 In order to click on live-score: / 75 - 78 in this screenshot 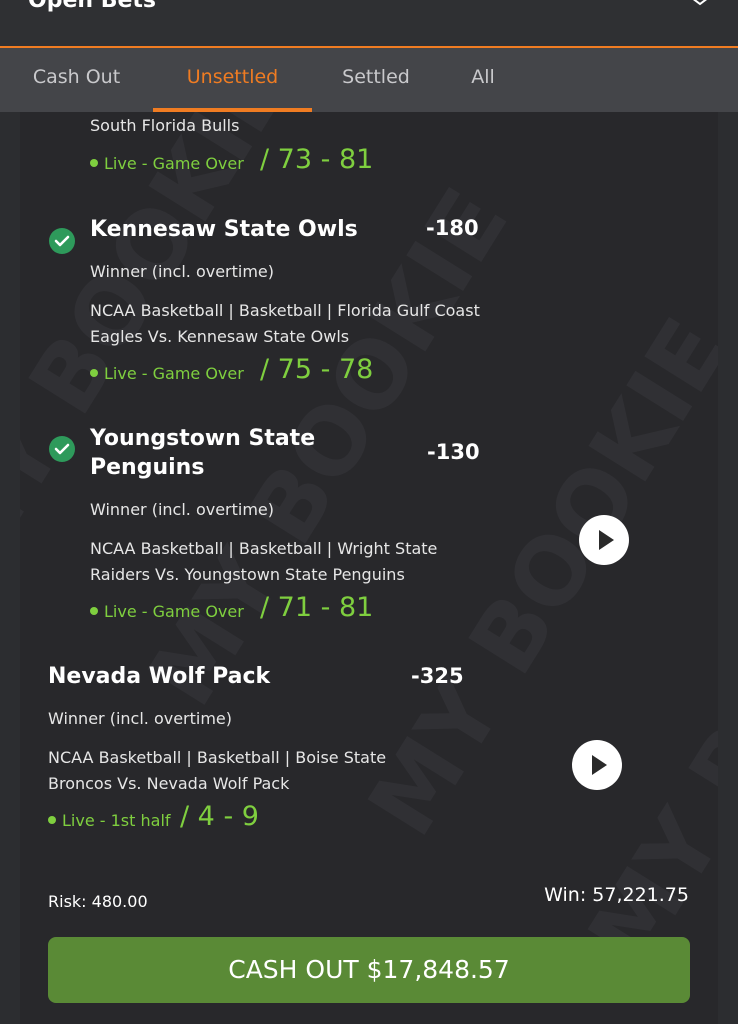, I will do `click(317, 369)`.